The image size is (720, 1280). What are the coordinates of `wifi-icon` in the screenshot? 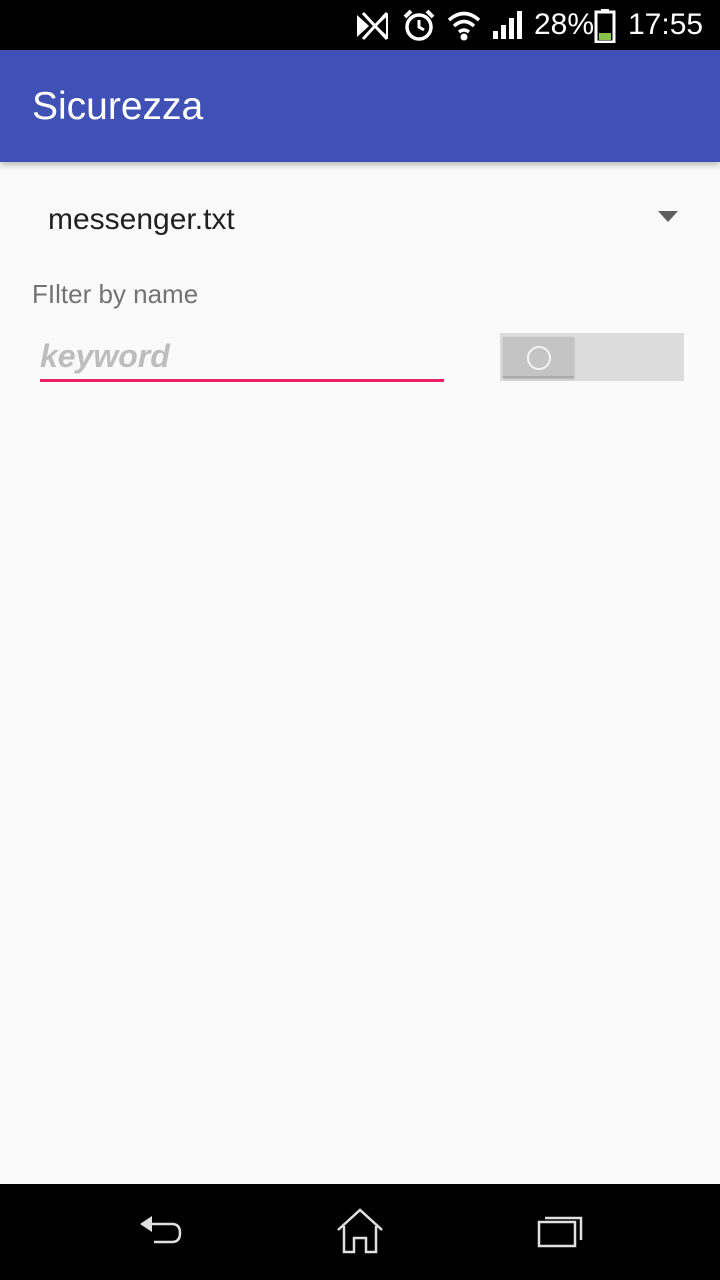 It's located at (464, 27).